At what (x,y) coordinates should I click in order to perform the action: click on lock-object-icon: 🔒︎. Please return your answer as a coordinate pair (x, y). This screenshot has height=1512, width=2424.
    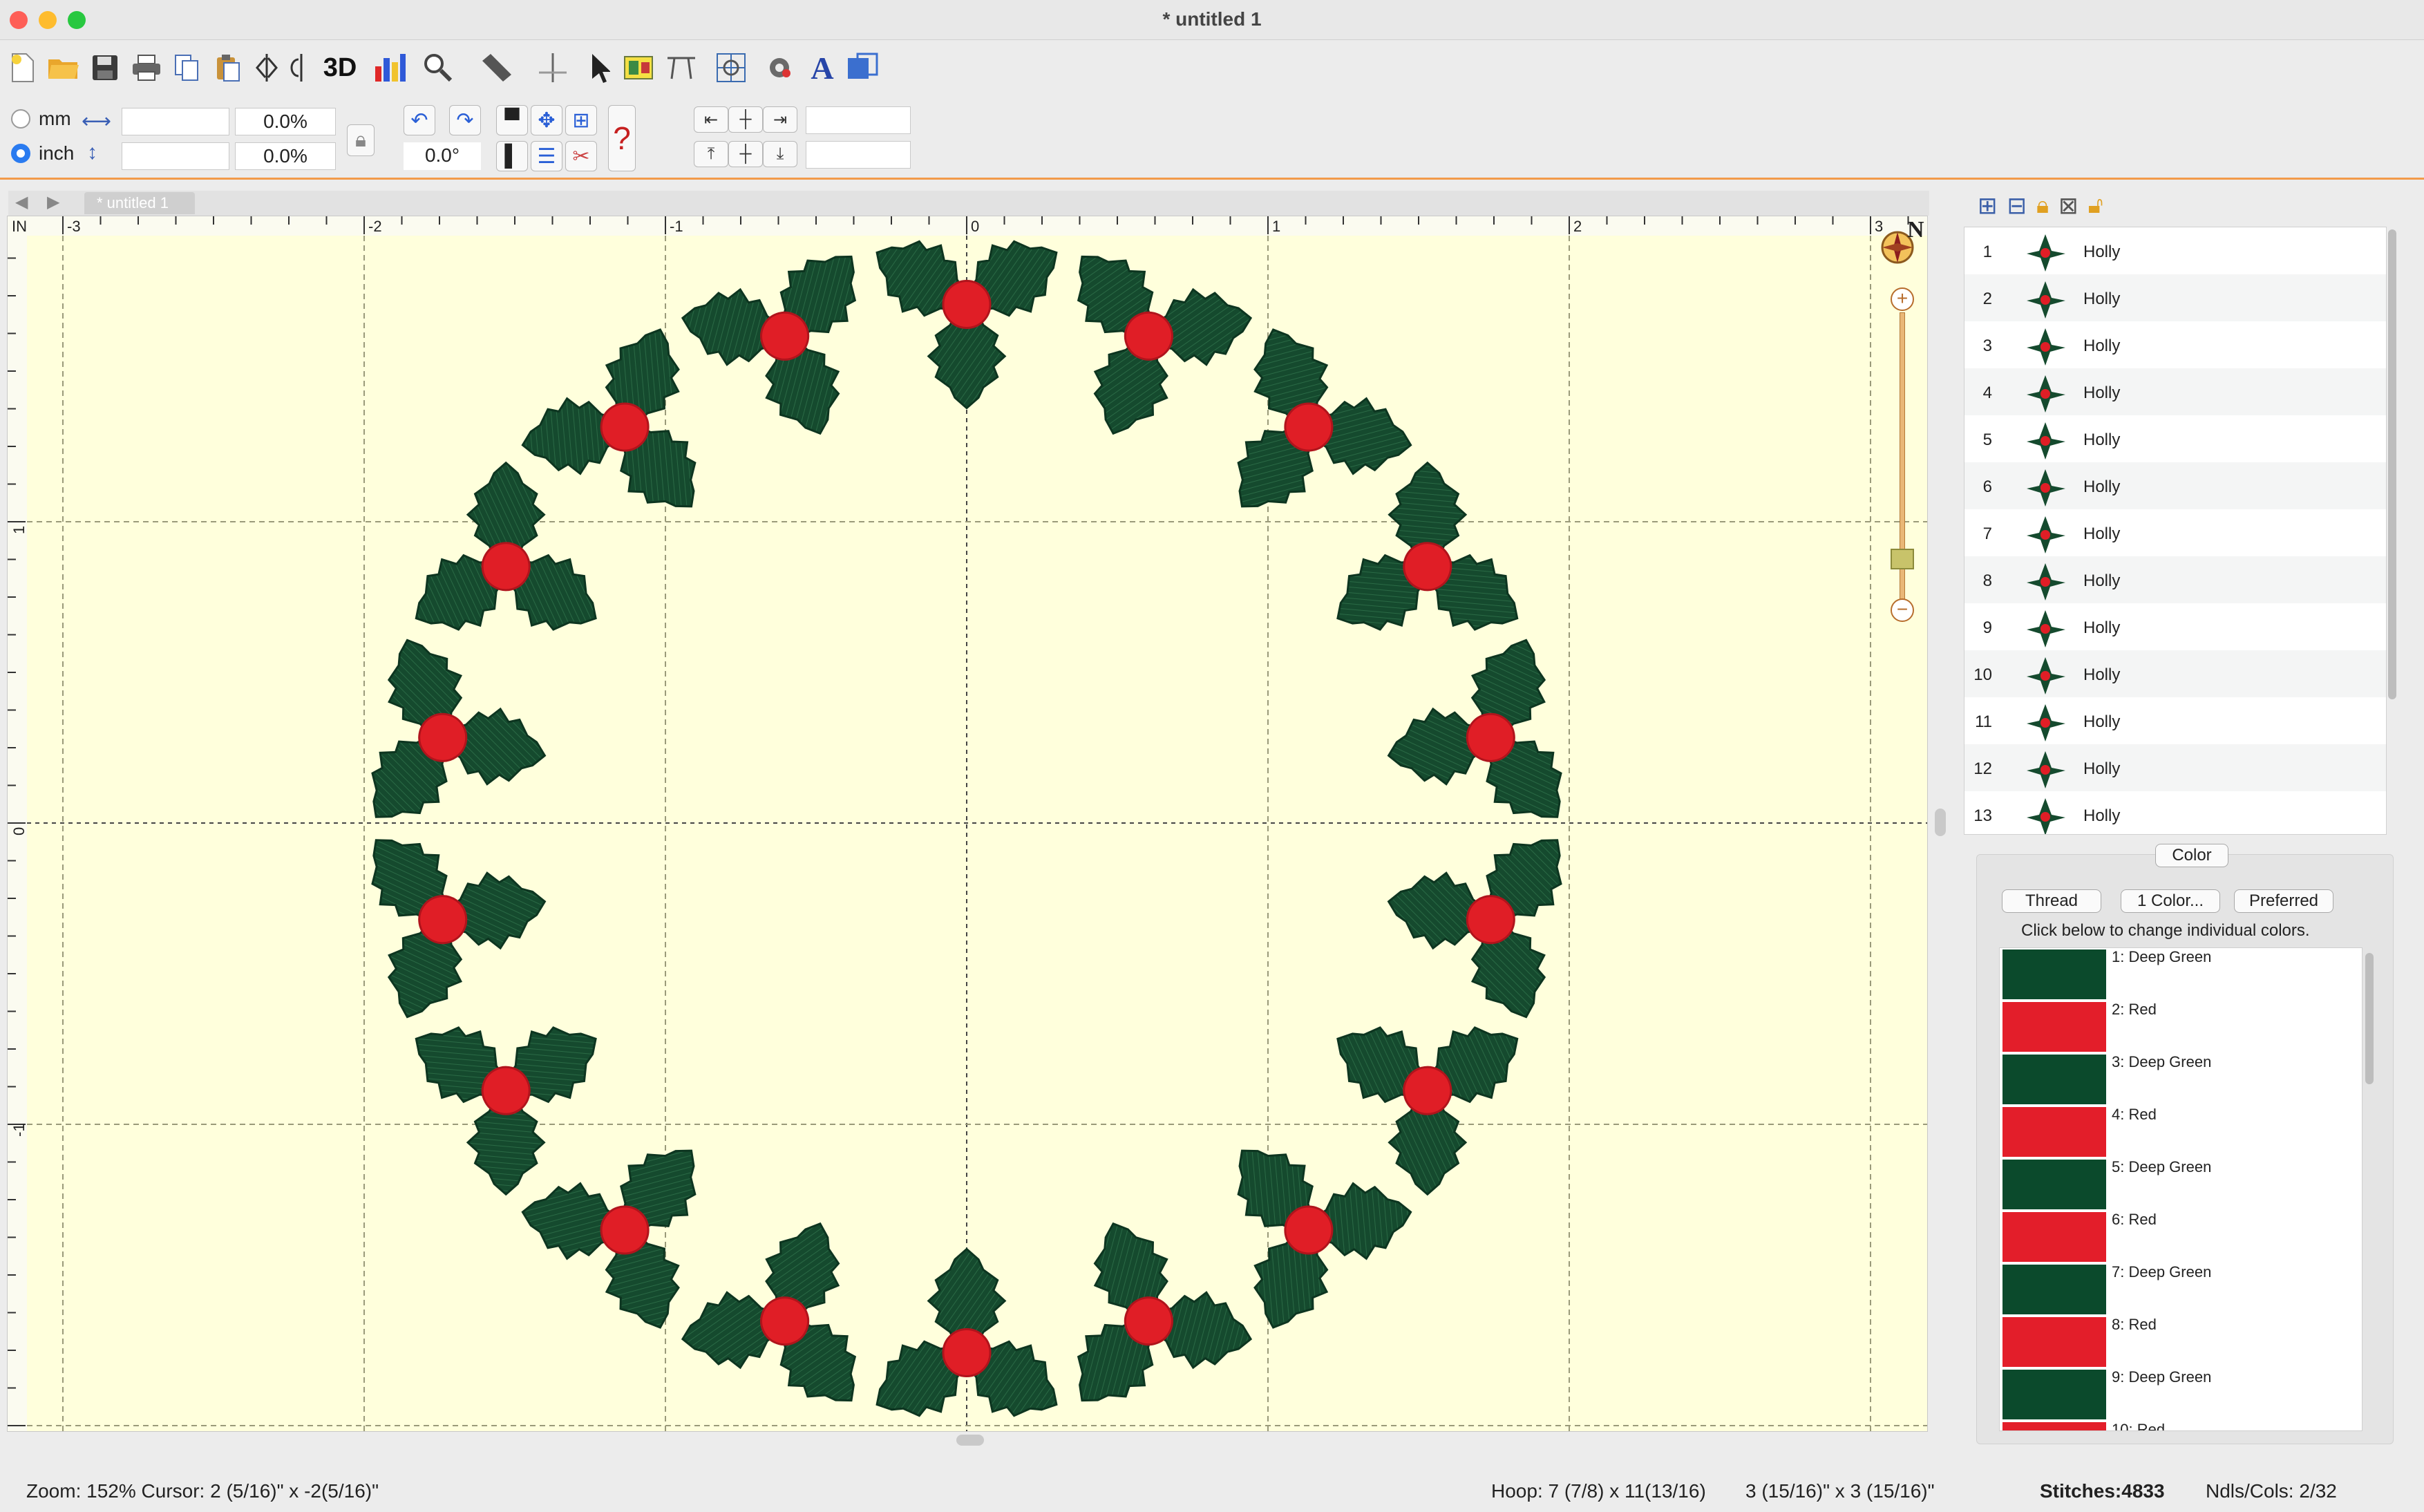
    Looking at the image, I should click on (2042, 207).